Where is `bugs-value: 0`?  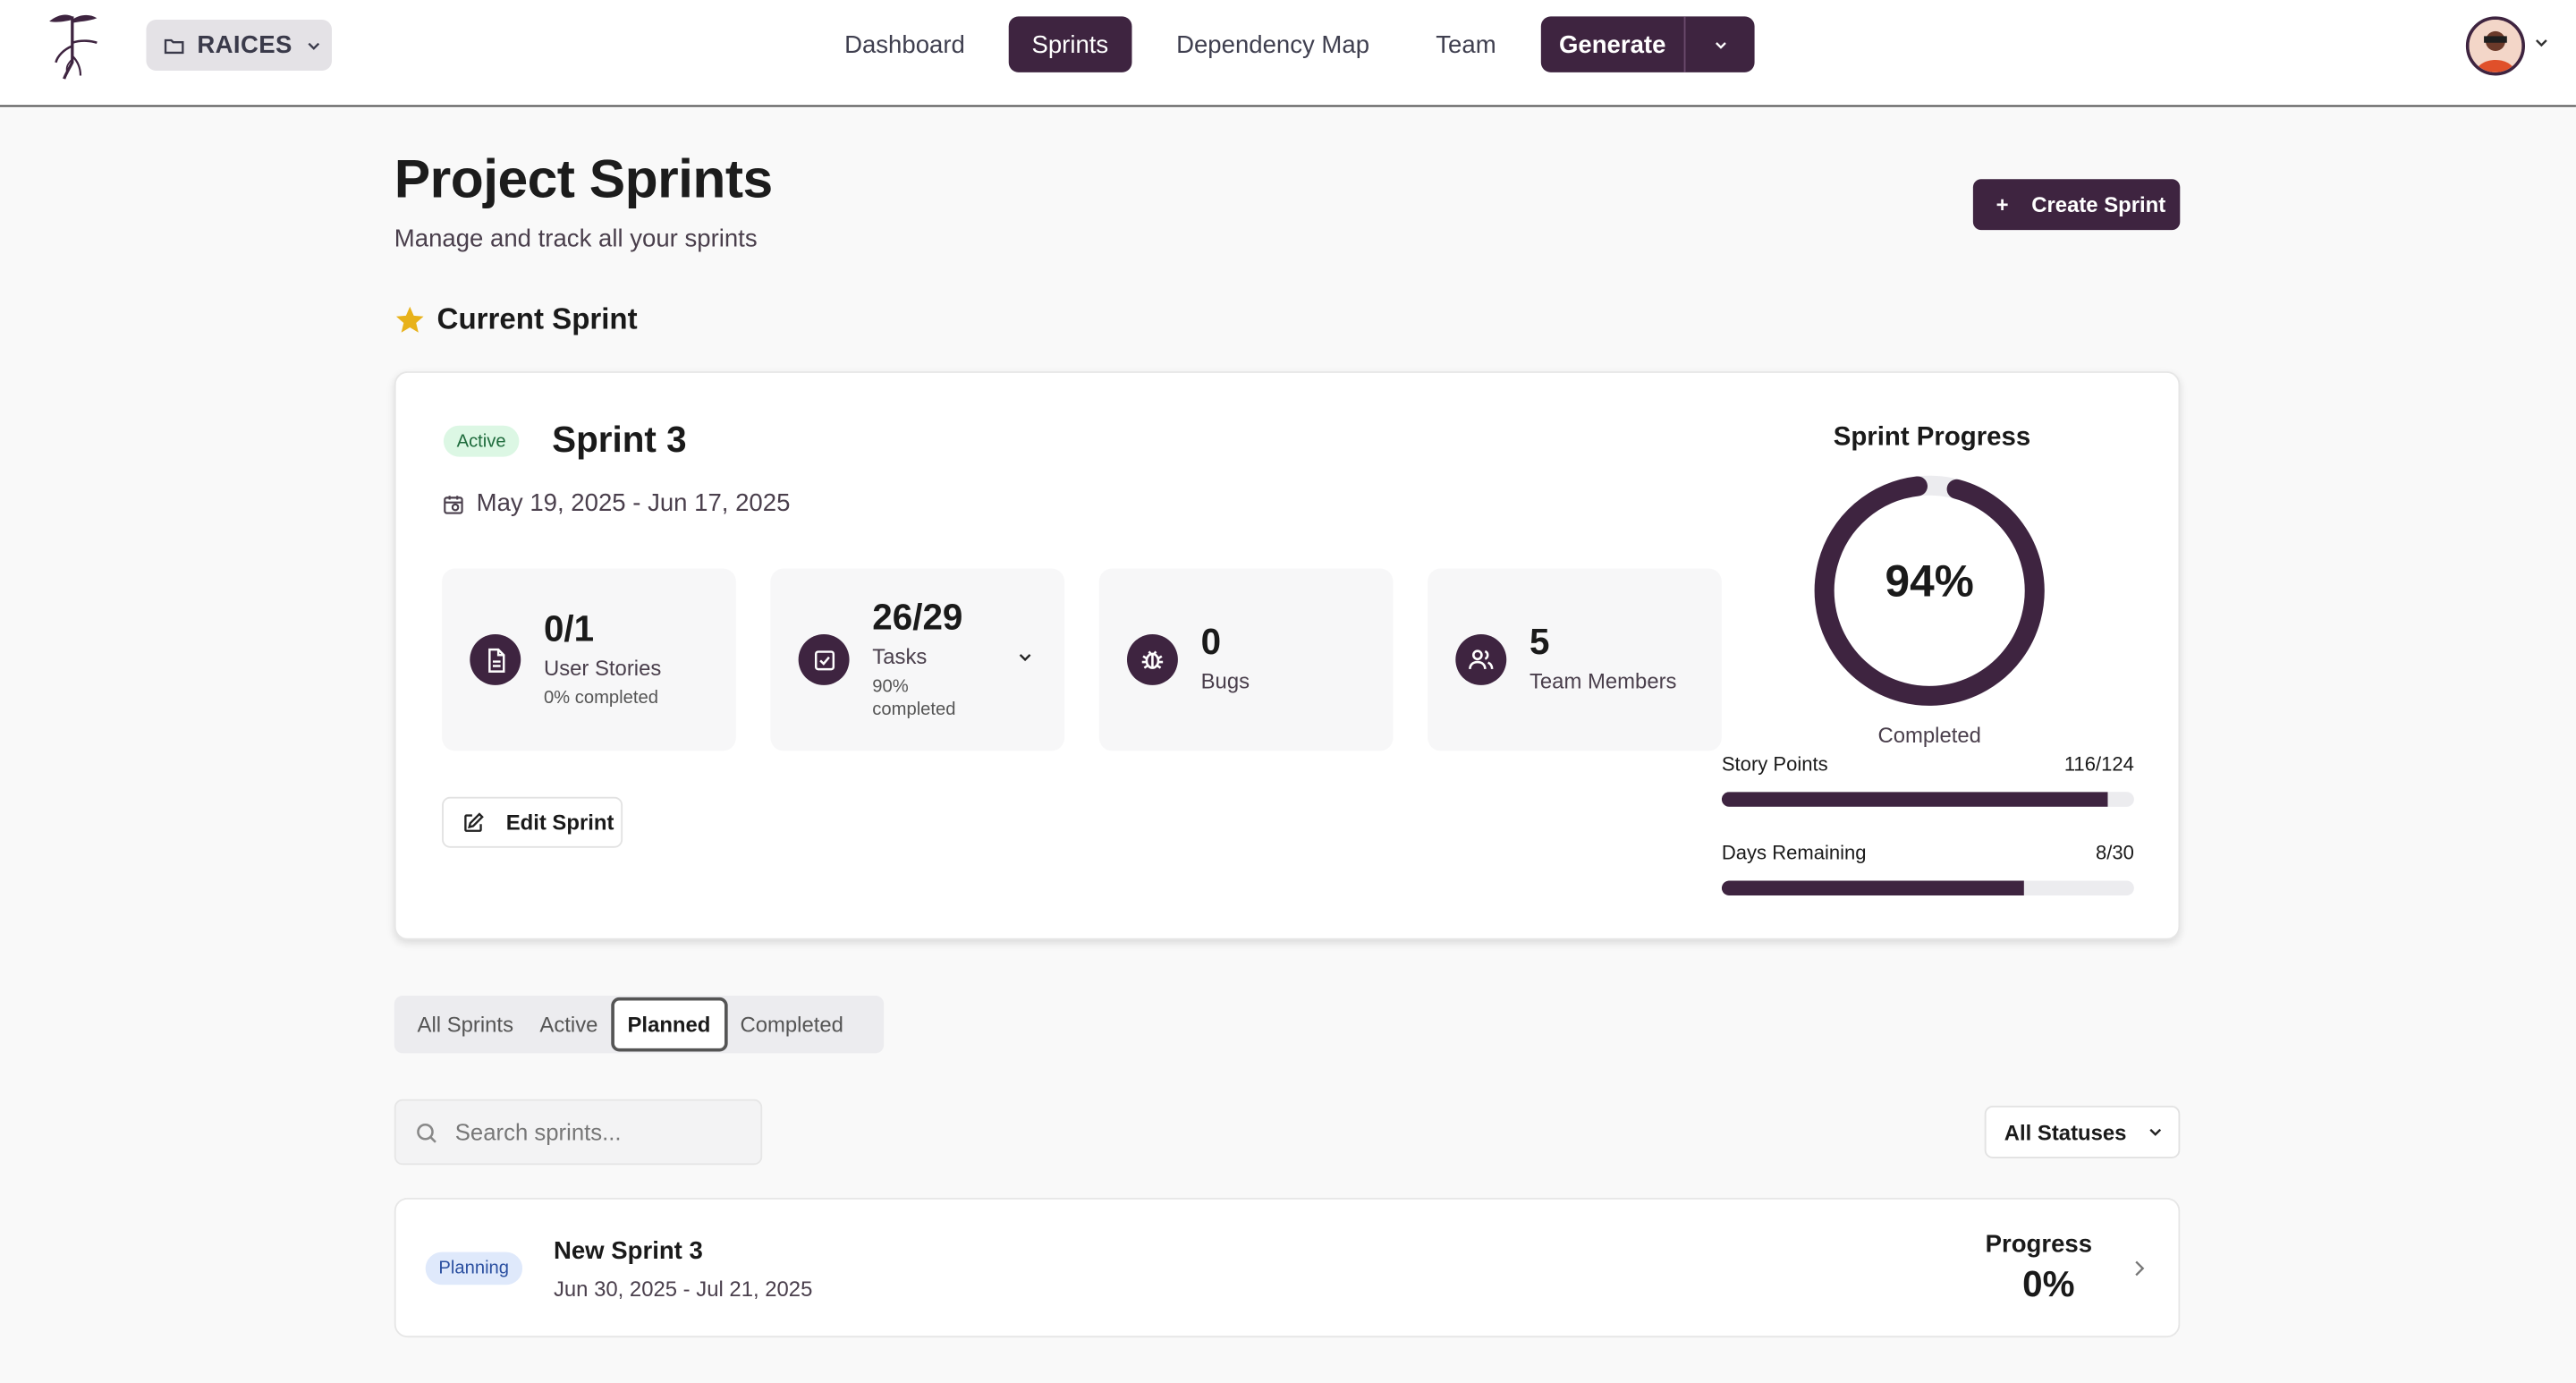 bugs-value: 0 is located at coordinates (1211, 642).